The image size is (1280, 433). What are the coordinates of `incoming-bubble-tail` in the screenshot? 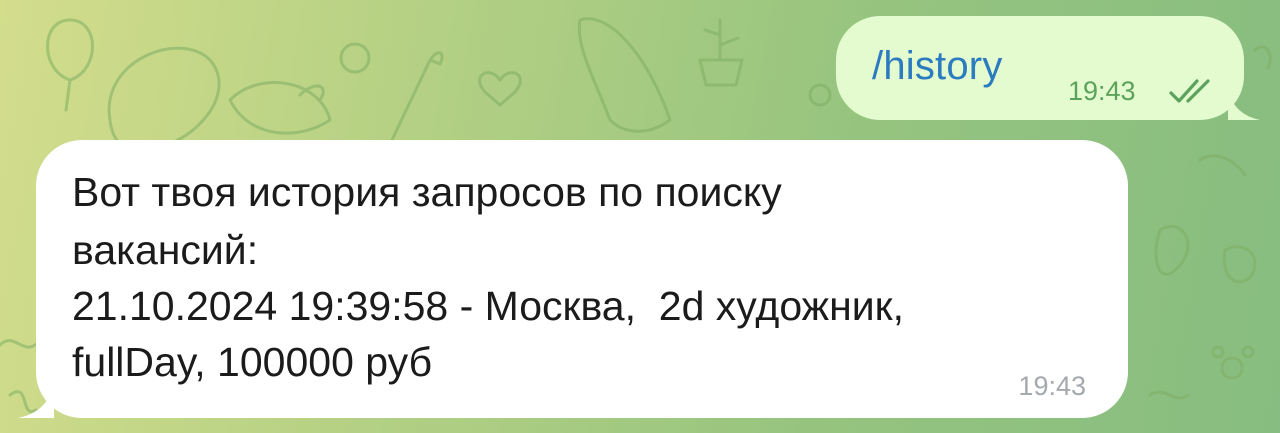 It's located at (36, 401).